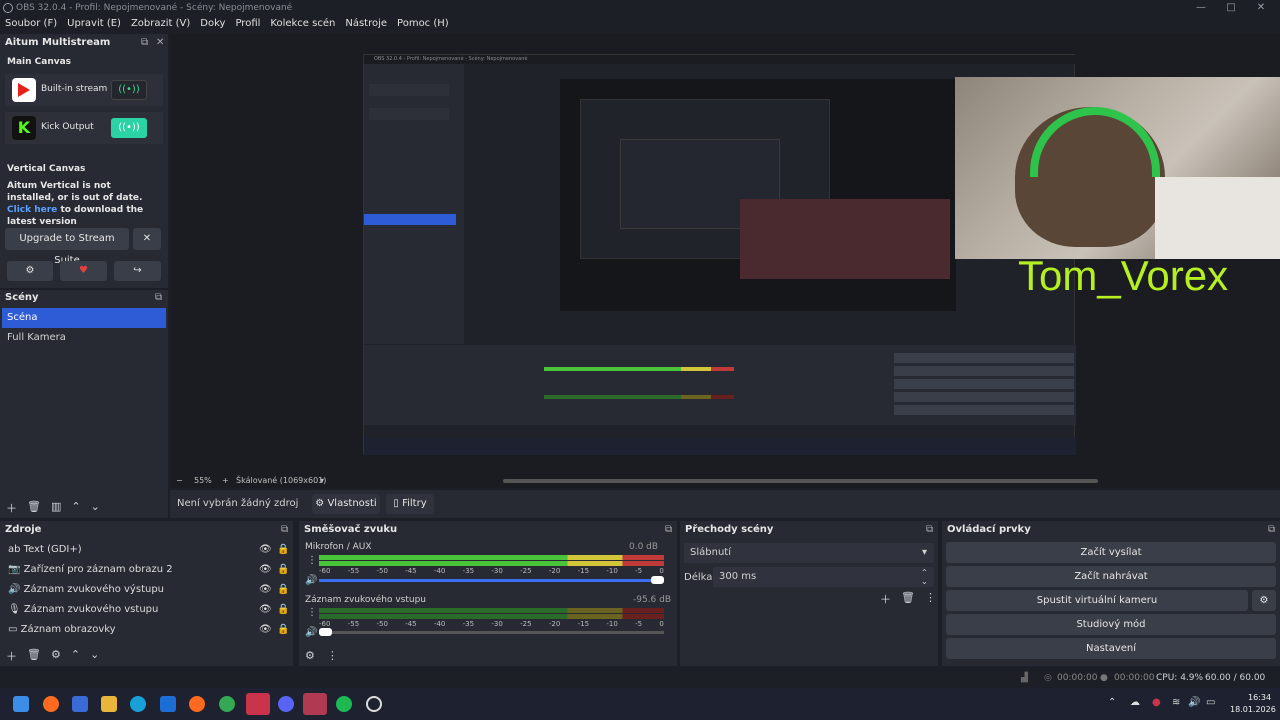 This screenshot has height=720, width=1280. Describe the element at coordinates (1111, 648) in the screenshot. I see `settings-button: Nastavení` at that location.